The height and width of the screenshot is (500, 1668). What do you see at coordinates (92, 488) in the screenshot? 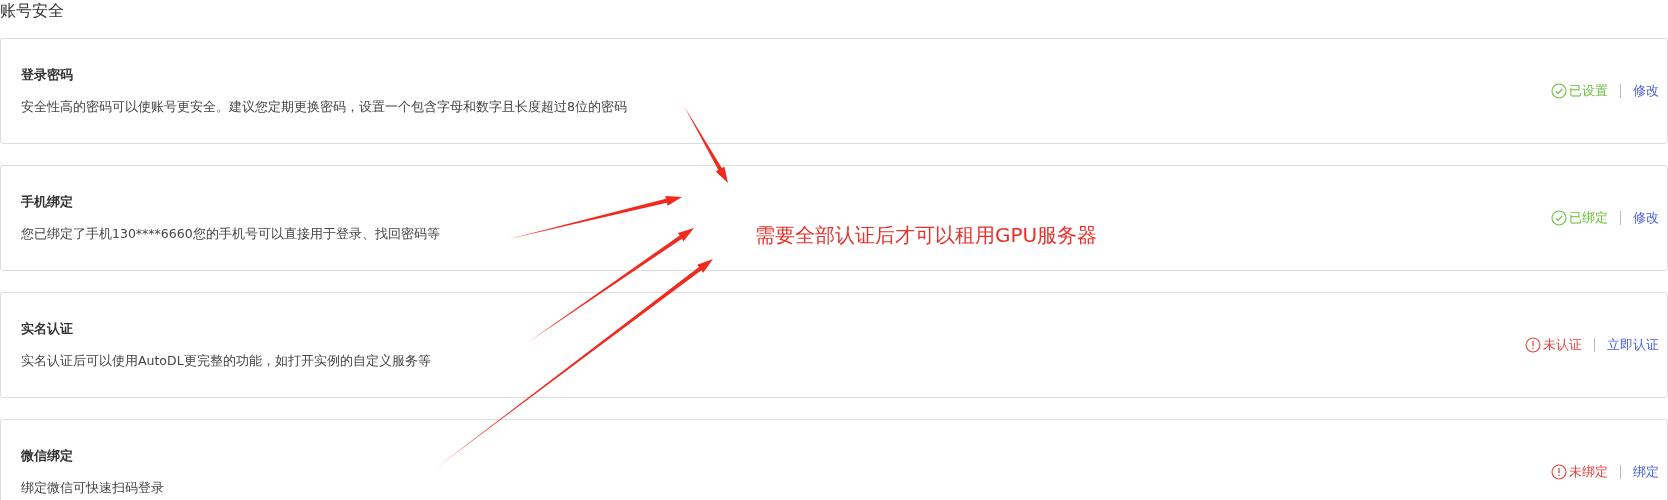
I see `card-description: 绑定微信可快速扫码登录` at bounding box center [92, 488].